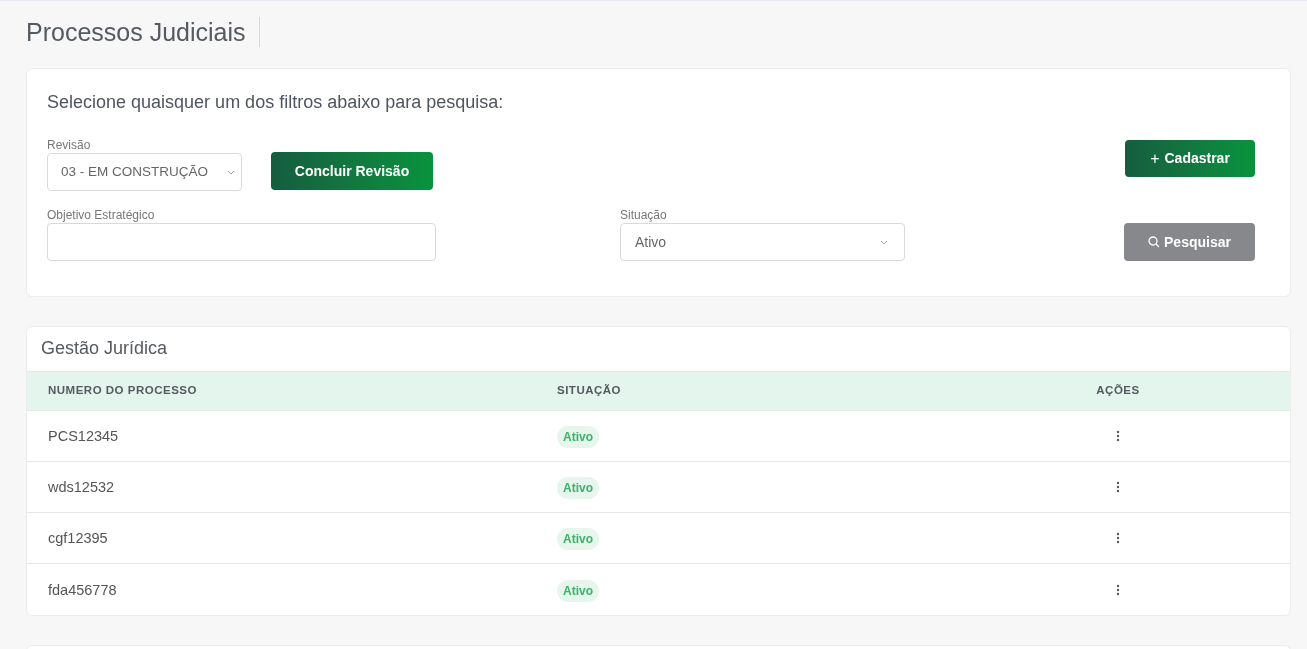 This screenshot has width=1307, height=649. Describe the element at coordinates (1189, 242) in the screenshot. I see `search-button: Pesquisar` at that location.